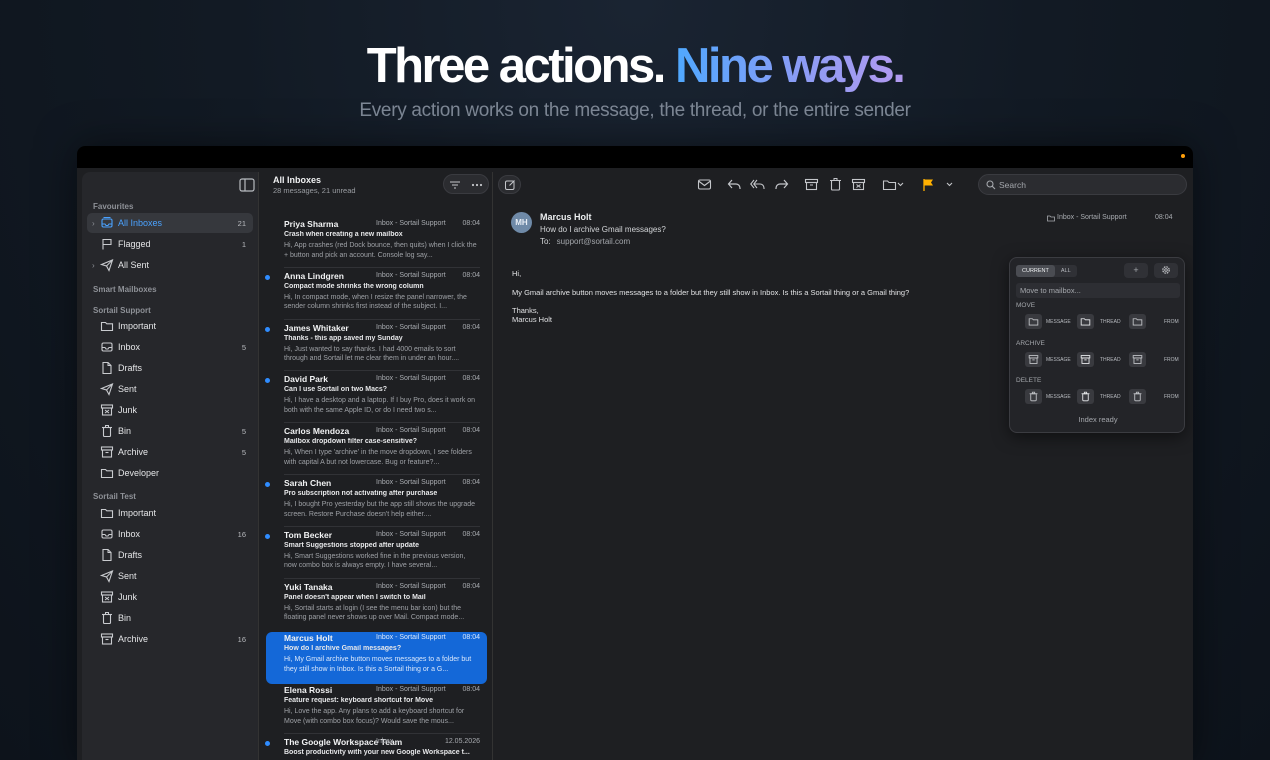 This screenshot has width=1270, height=760. I want to click on message-sender: Marcus Holt, so click(308, 638).